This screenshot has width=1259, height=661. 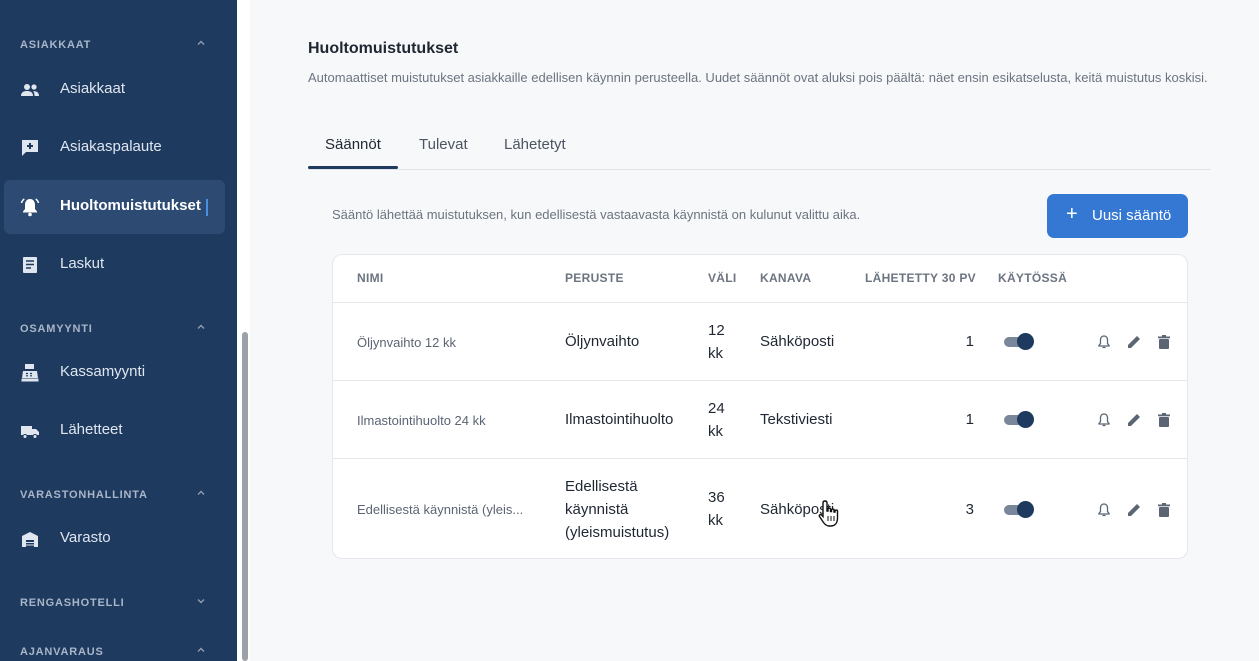 I want to click on focus-indicator, so click(x=207, y=207).